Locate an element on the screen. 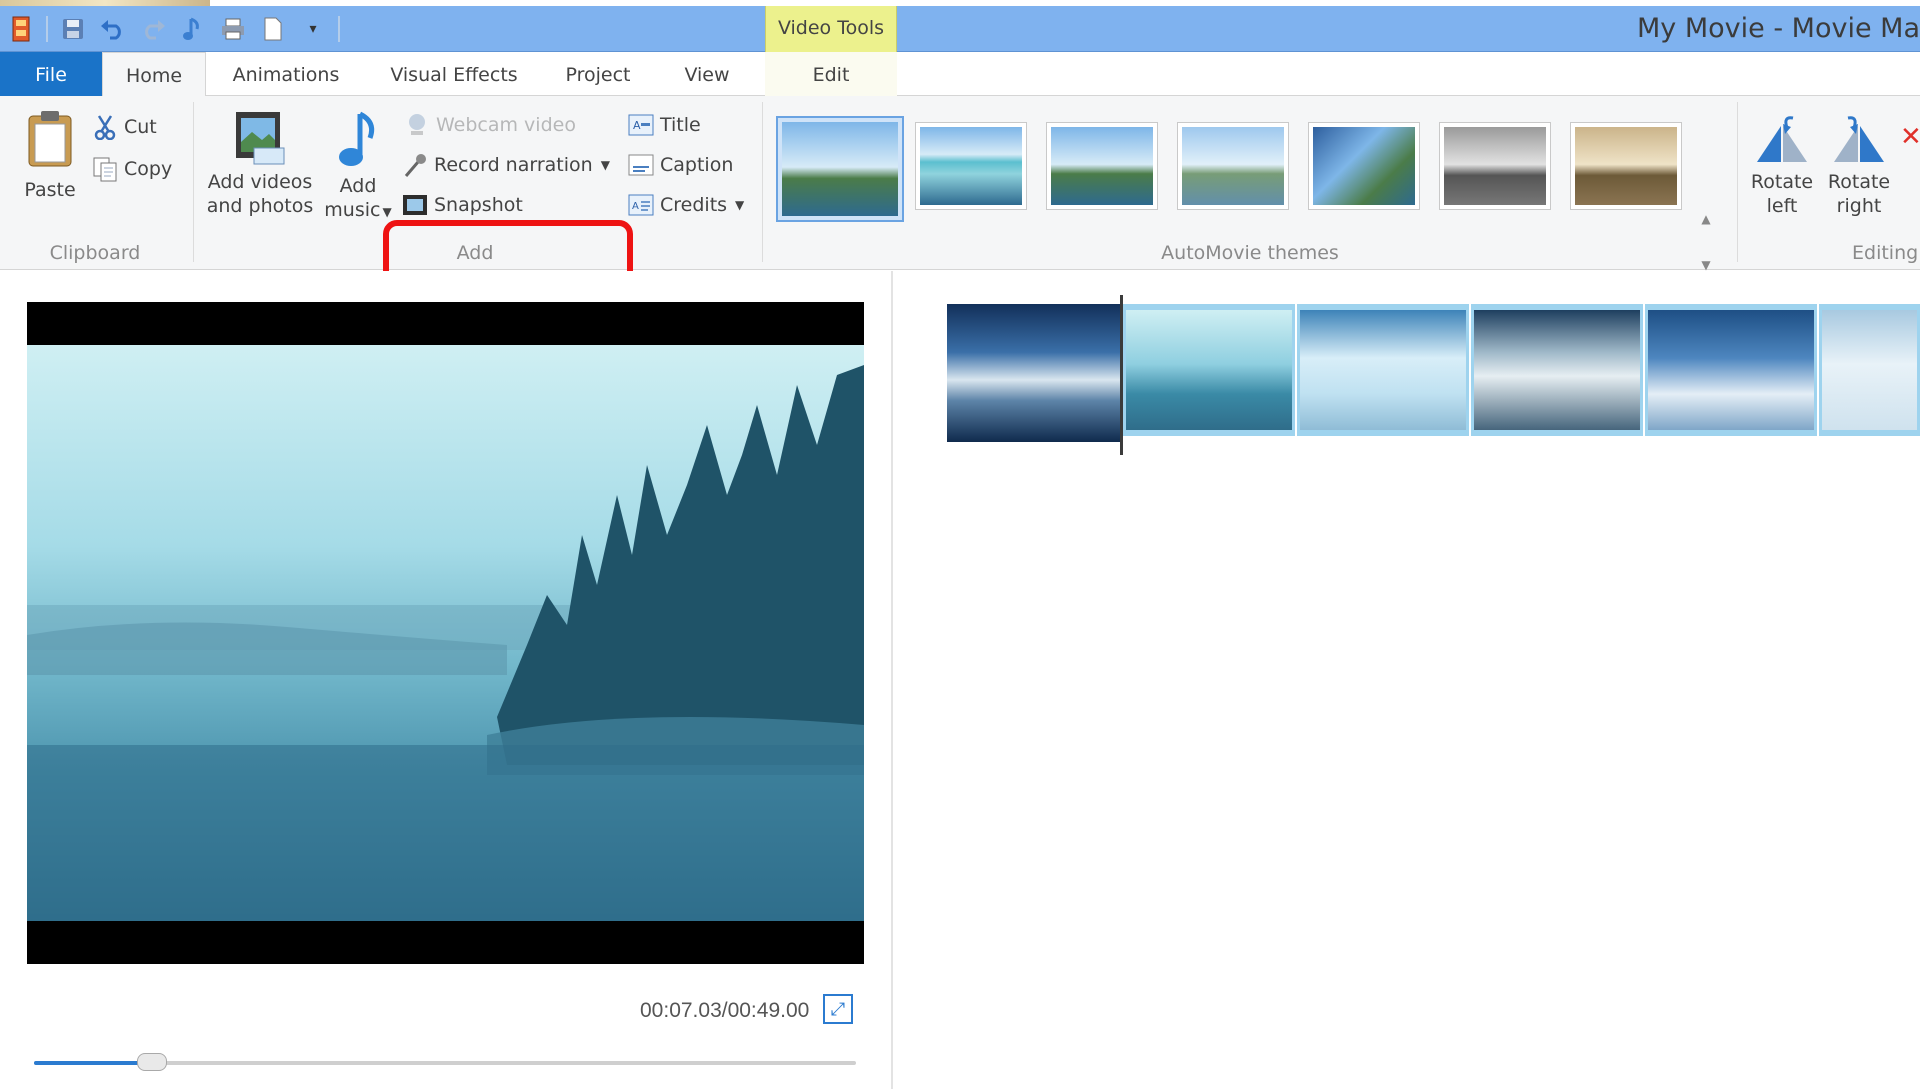  paste-icon is located at coordinates (50, 139).